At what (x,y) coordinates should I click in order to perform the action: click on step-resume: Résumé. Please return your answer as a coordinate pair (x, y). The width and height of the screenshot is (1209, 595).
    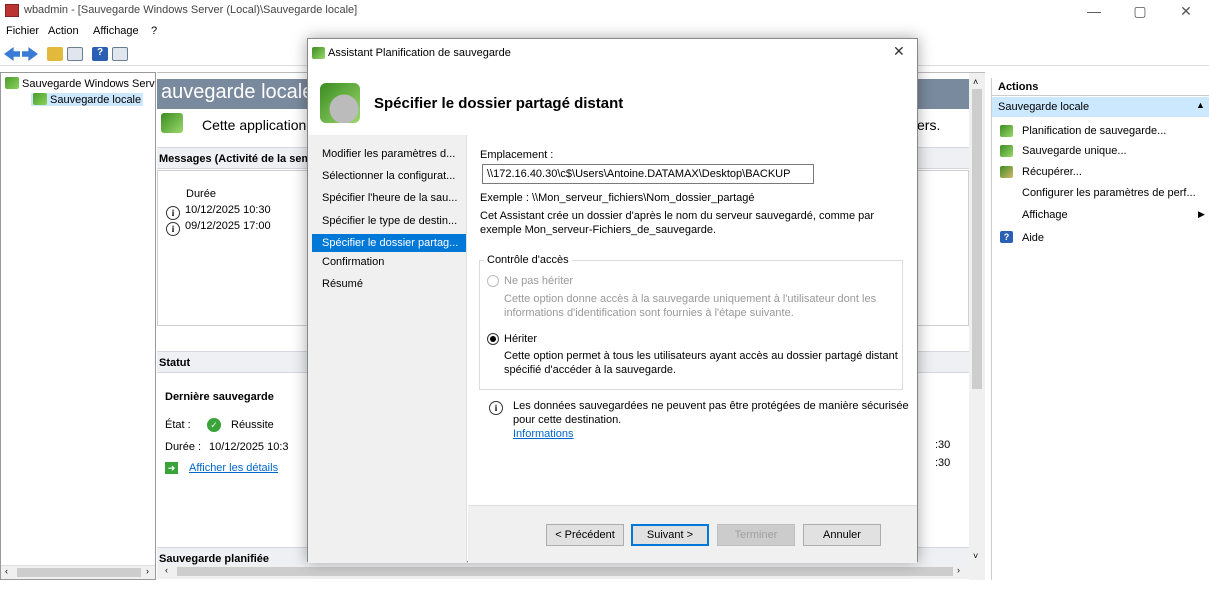
    Looking at the image, I should click on (389, 284).